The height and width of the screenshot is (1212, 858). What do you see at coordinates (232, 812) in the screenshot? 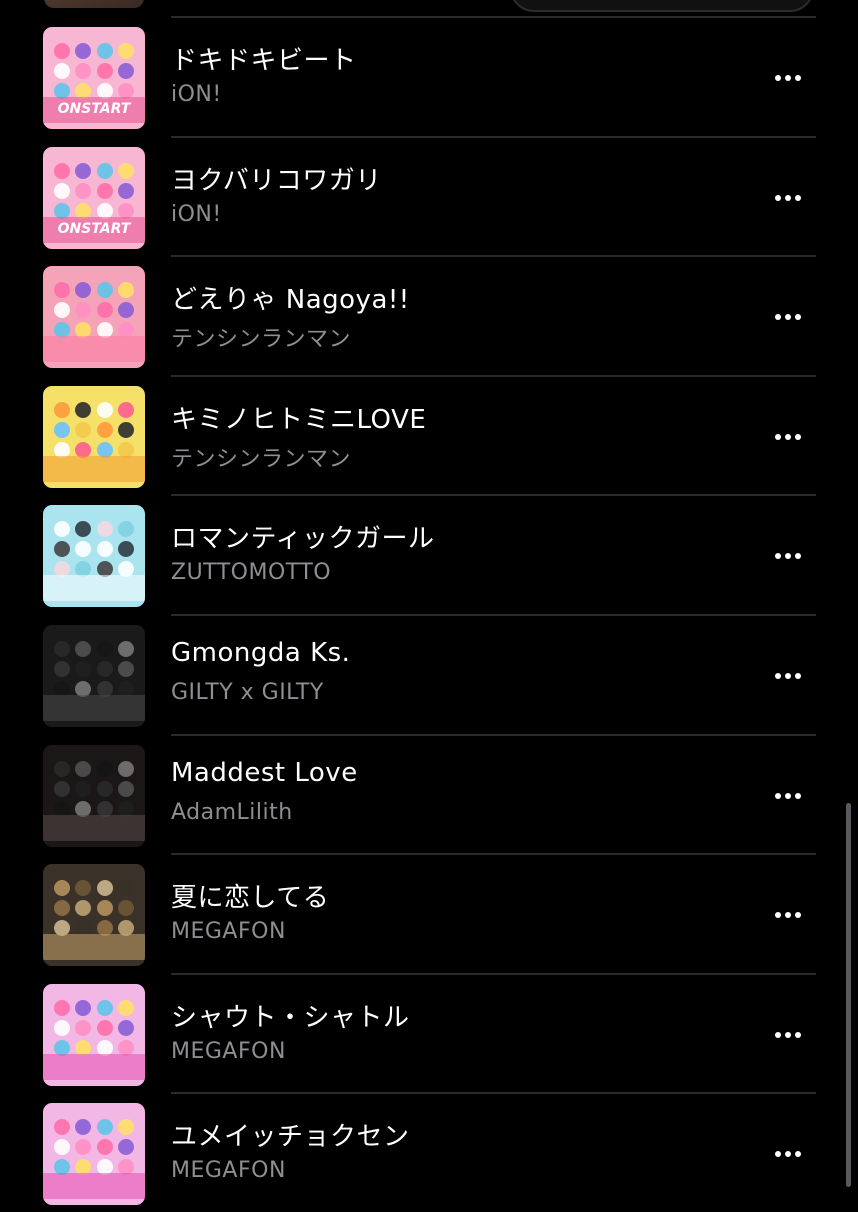
I see `song-artist: AdamLilith` at bounding box center [232, 812].